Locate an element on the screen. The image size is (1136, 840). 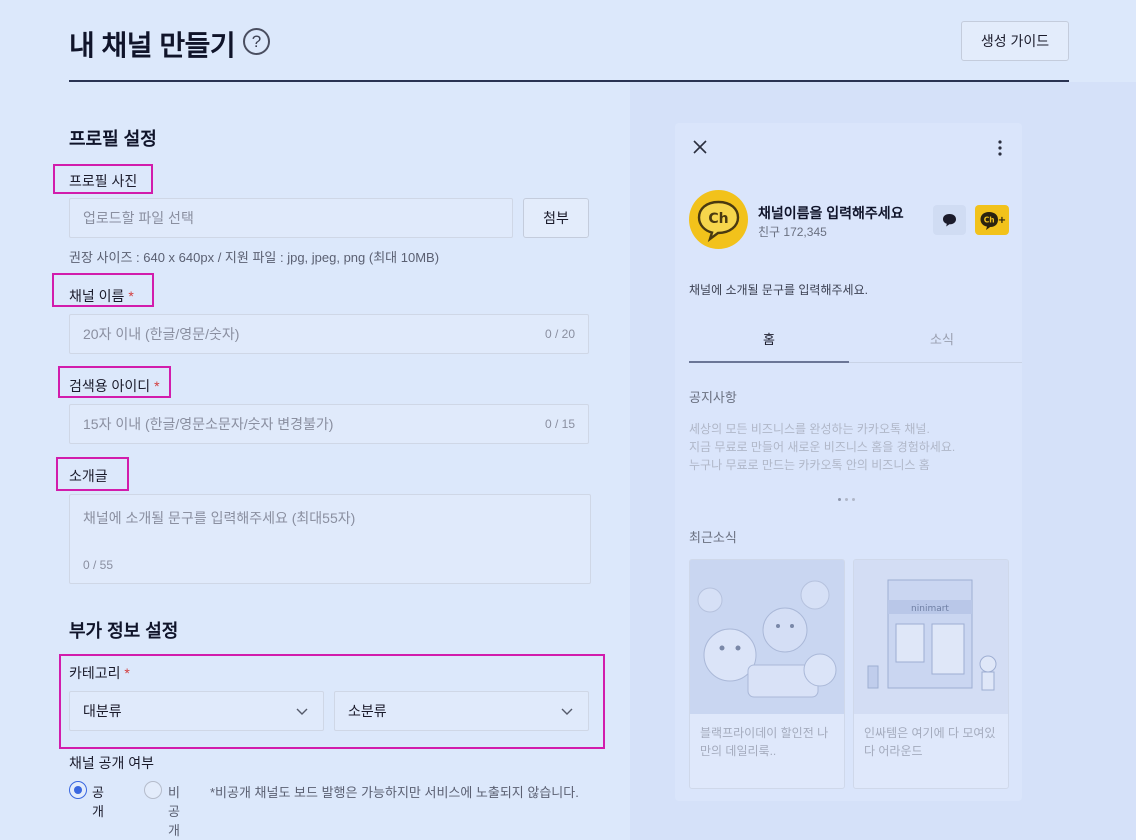
minor-category-value: 소분류 is located at coordinates (367, 711).